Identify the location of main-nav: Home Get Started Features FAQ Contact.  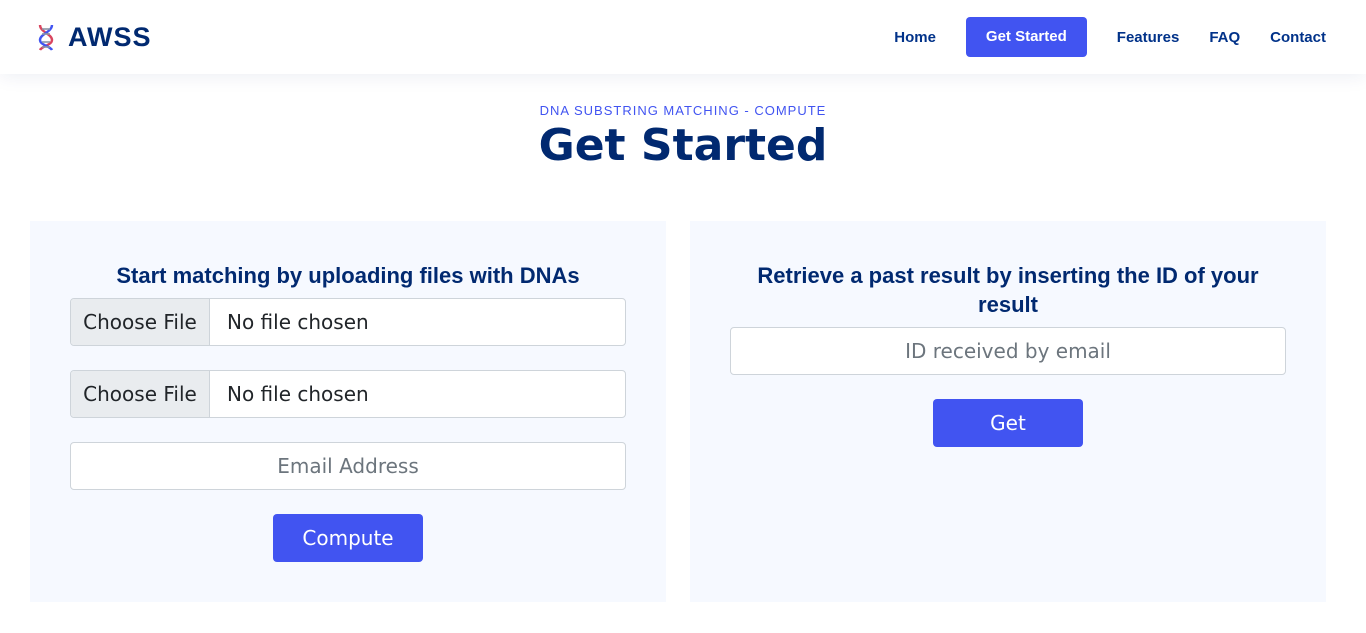
(1110, 37).